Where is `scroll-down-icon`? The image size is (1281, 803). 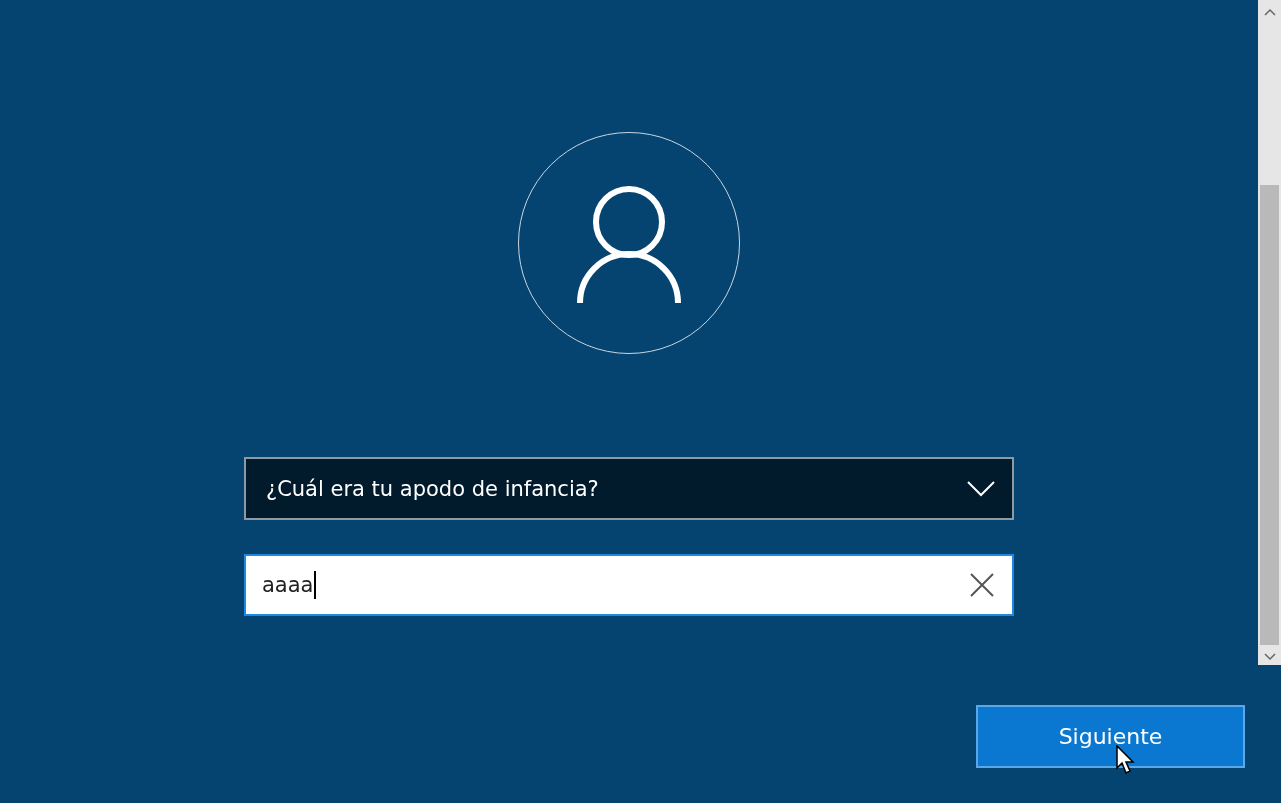 scroll-down-icon is located at coordinates (1269, 657).